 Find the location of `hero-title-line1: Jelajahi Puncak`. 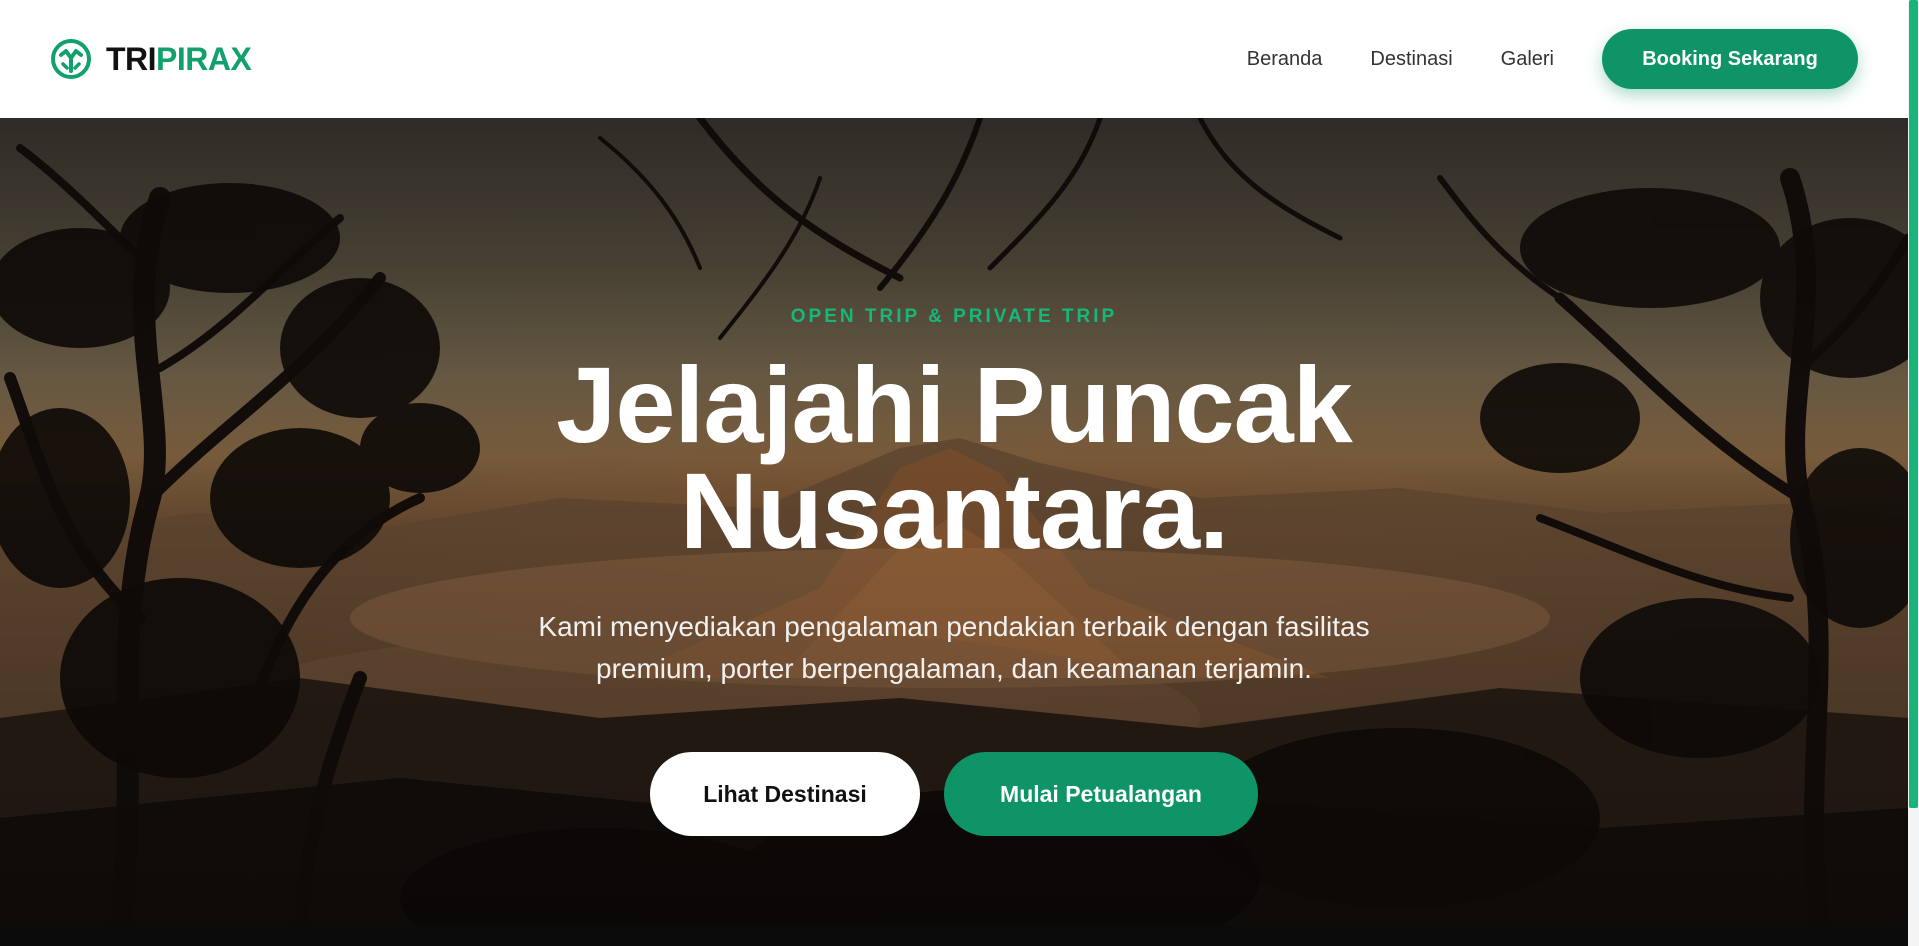

hero-title-line1: Jelajahi Puncak is located at coordinates (954, 404).